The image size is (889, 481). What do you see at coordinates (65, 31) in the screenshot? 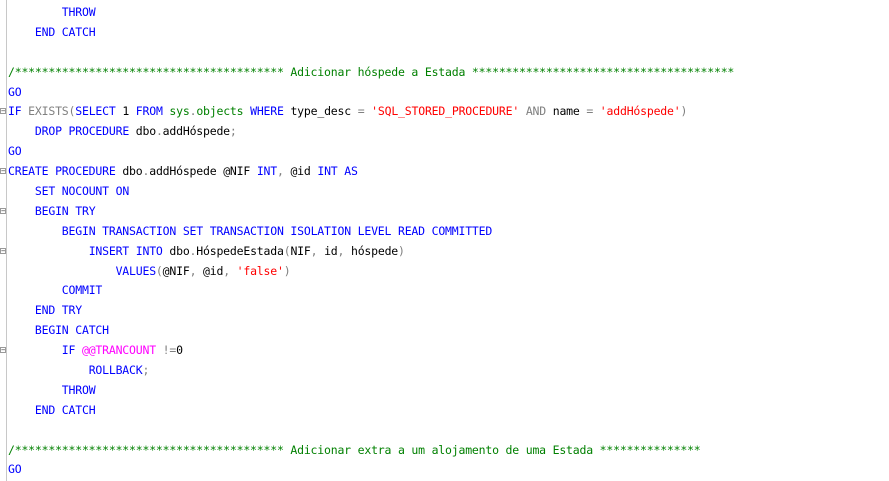
I see `code-token: END CATCH` at bounding box center [65, 31].